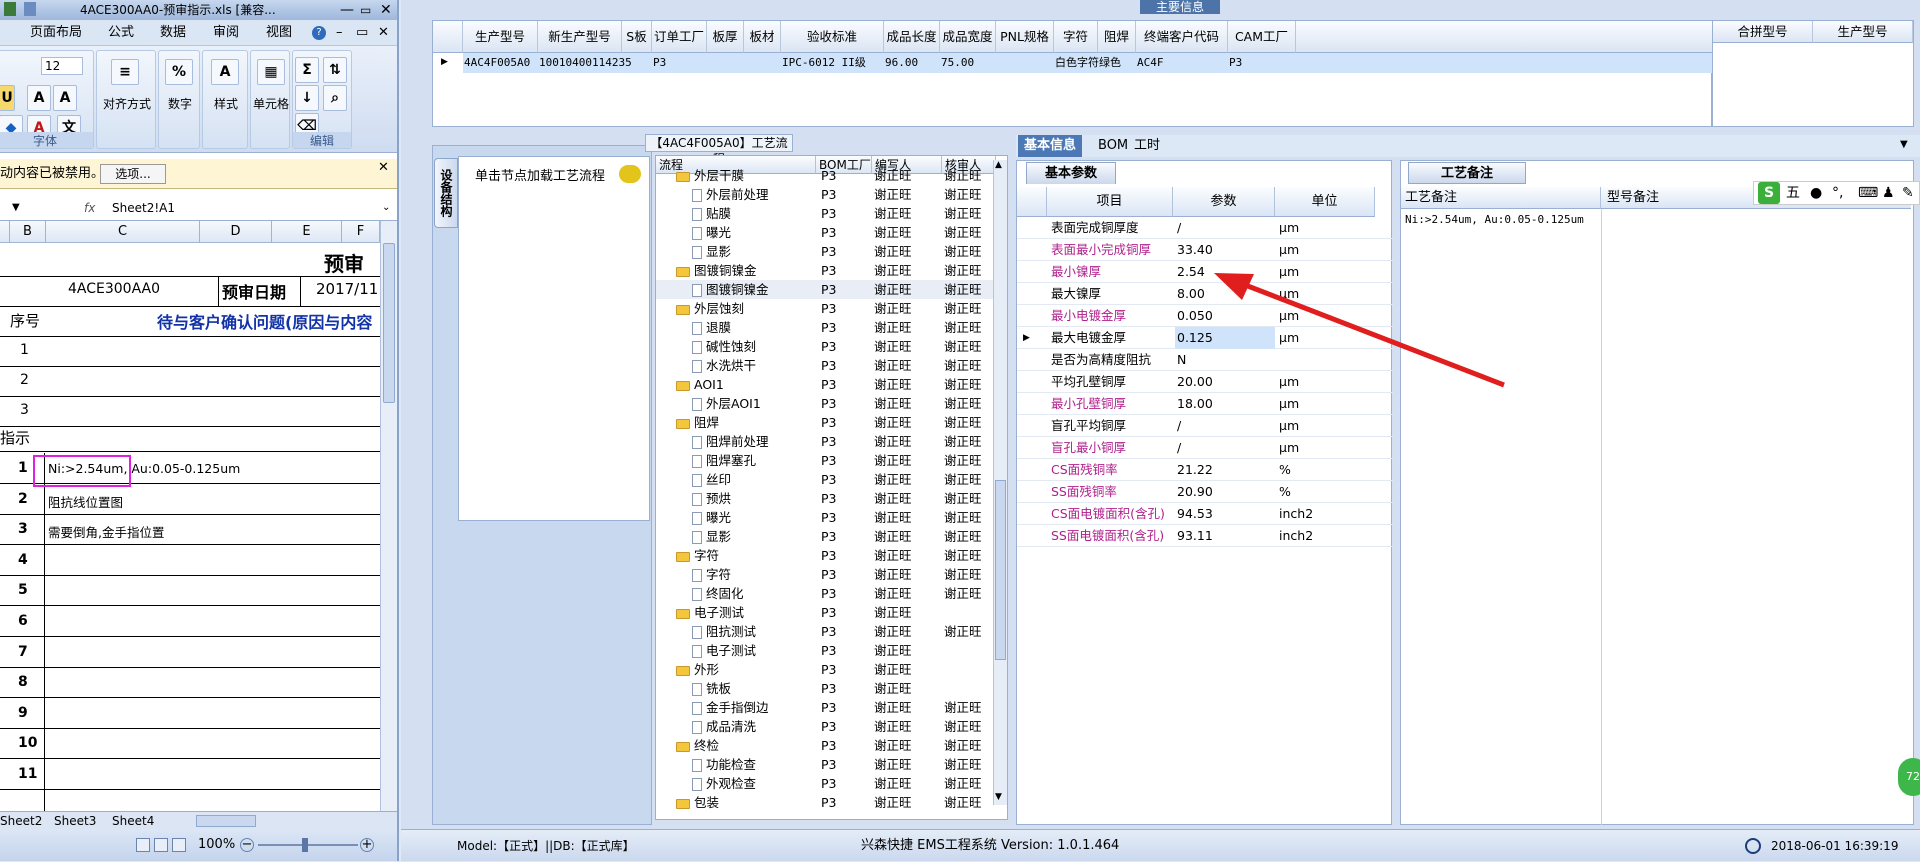 The height and width of the screenshot is (862, 1920). Describe the element at coordinates (832, 37) in the screenshot. I see `grid-header-6: 验收标准` at that location.